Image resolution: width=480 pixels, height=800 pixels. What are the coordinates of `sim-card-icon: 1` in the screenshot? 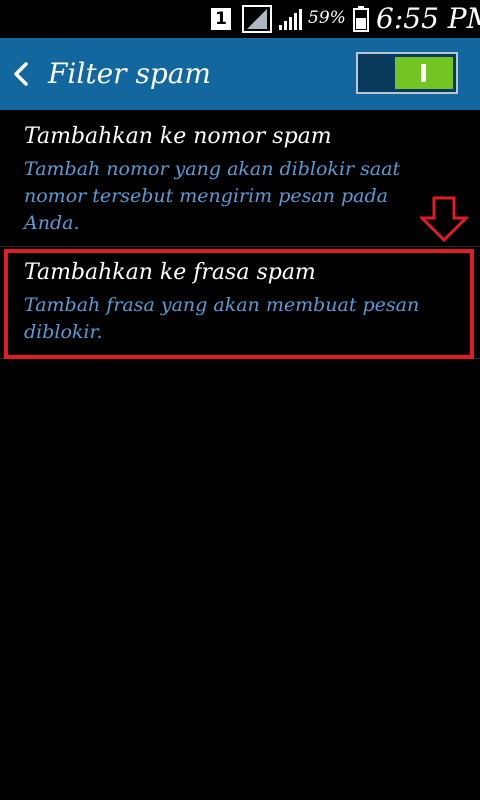 It's located at (221, 19).